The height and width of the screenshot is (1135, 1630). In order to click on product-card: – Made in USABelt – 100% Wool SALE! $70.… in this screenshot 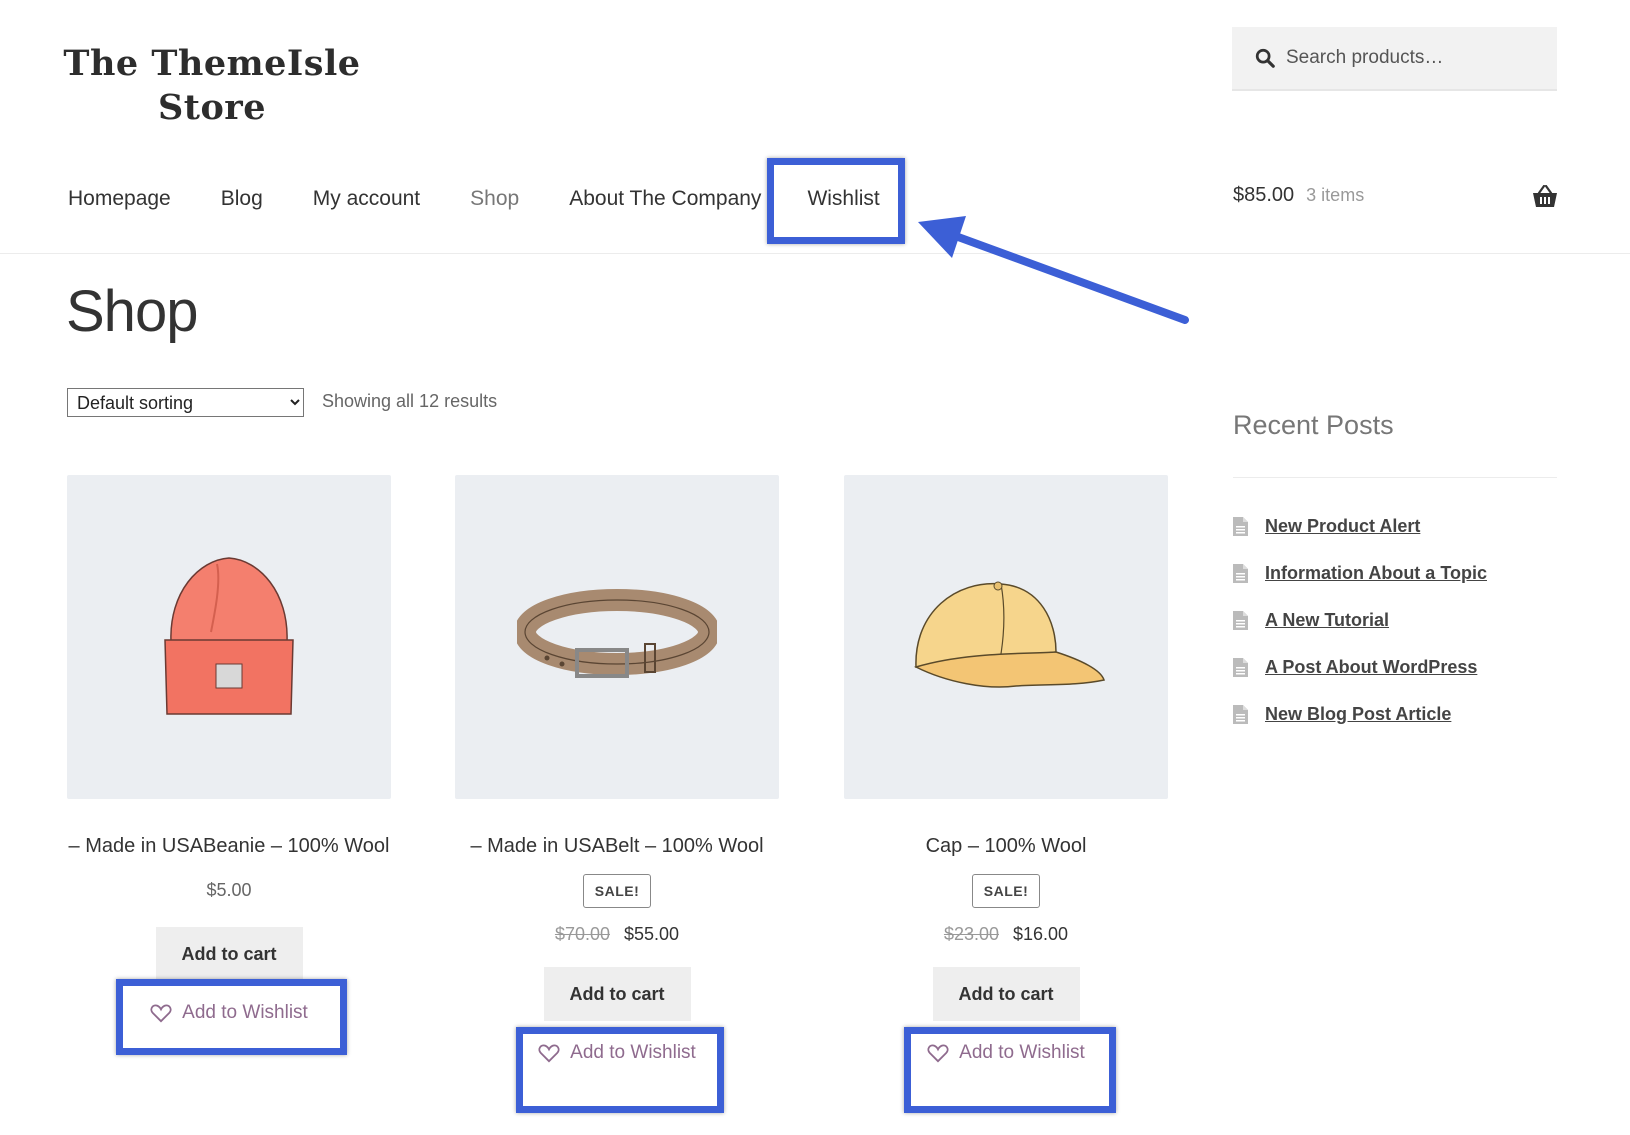, I will do `click(617, 774)`.